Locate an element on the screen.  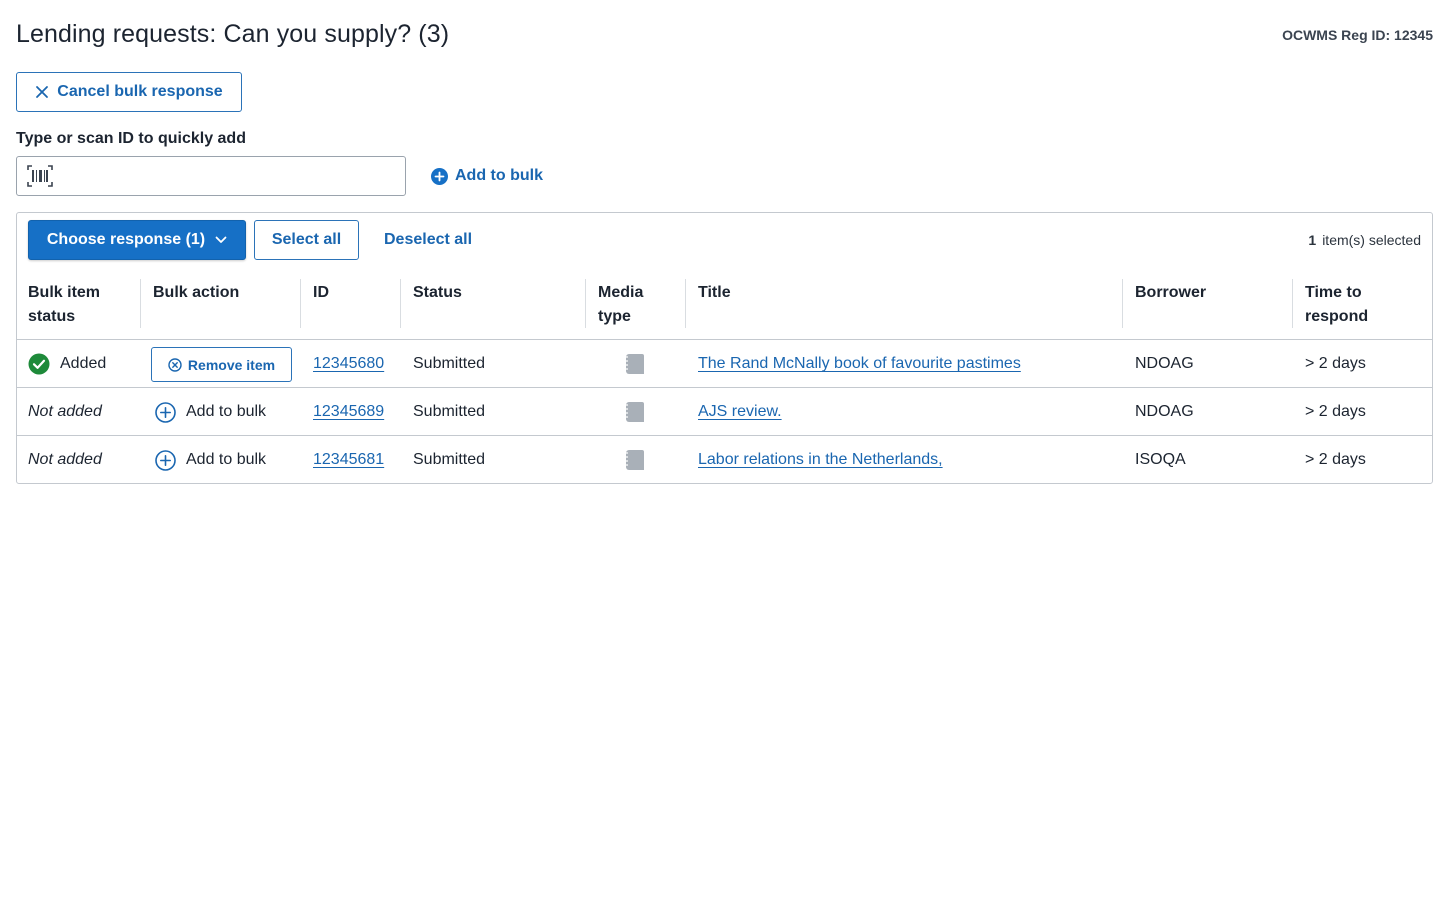
remove-item-button: Remove item is located at coordinates (221, 364).